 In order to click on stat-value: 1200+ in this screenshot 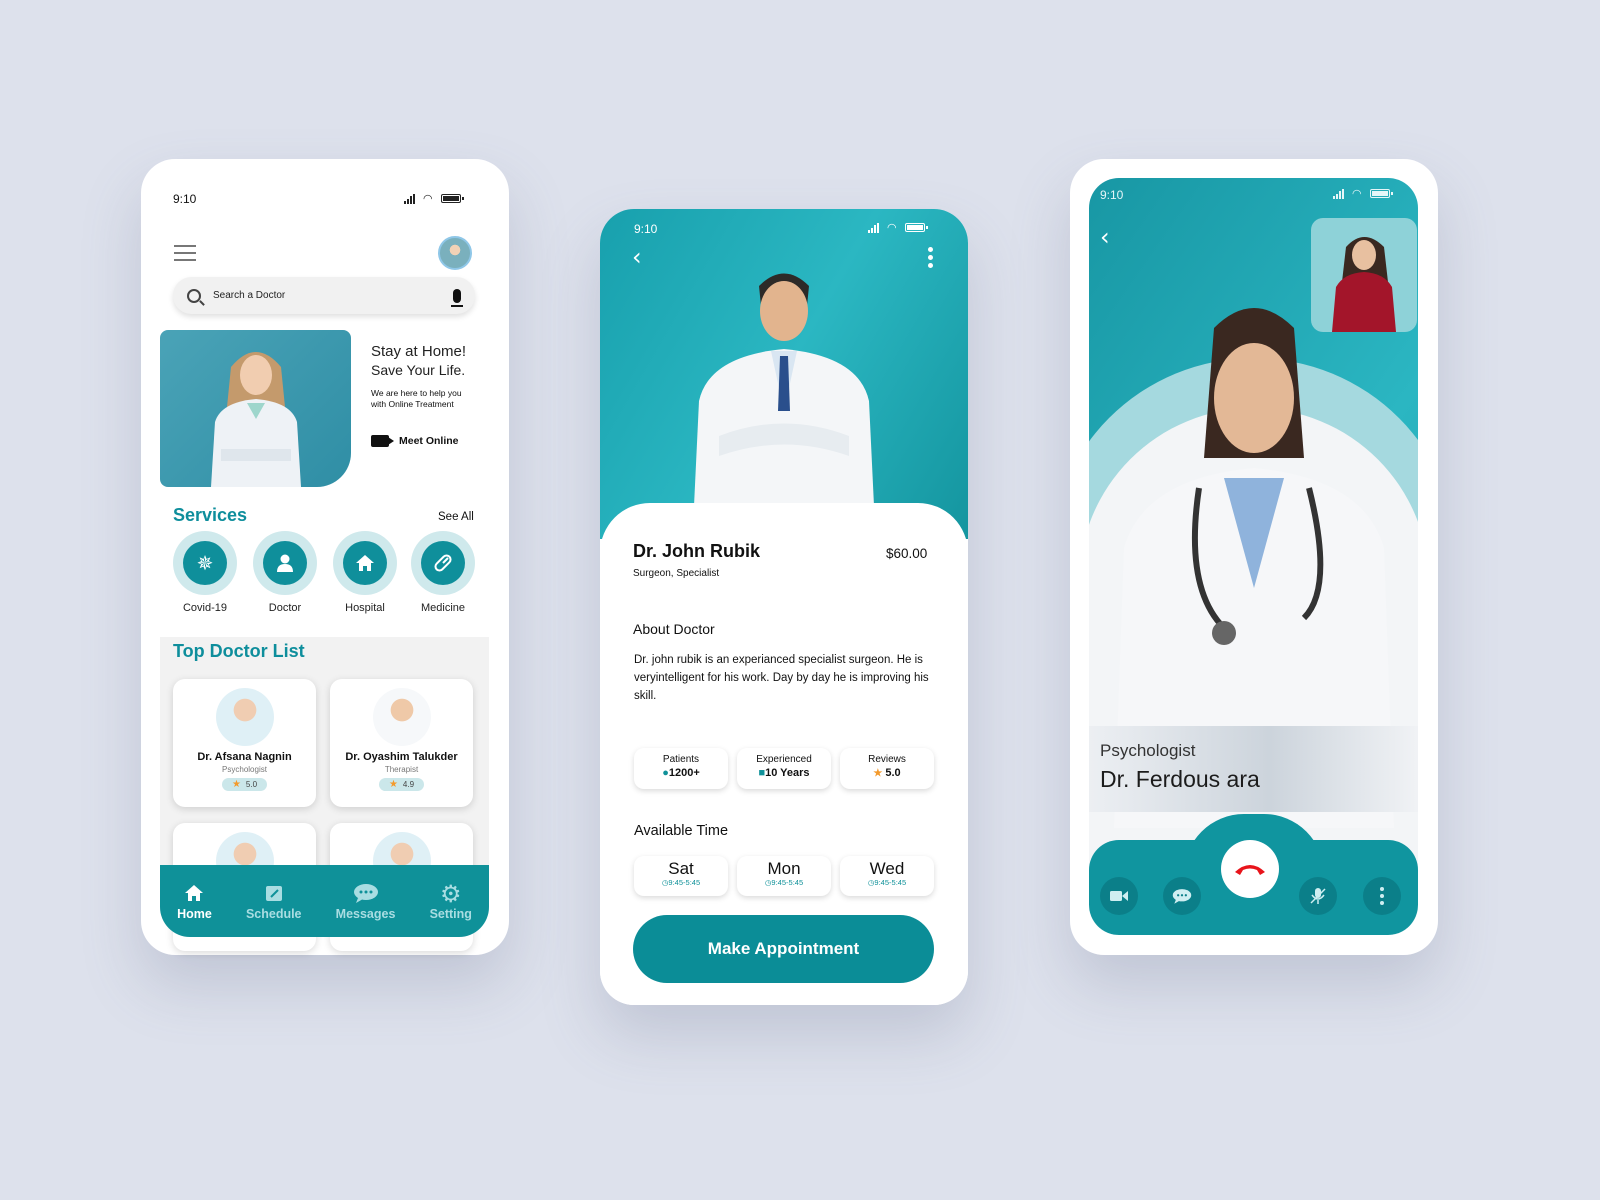, I will do `click(684, 773)`.